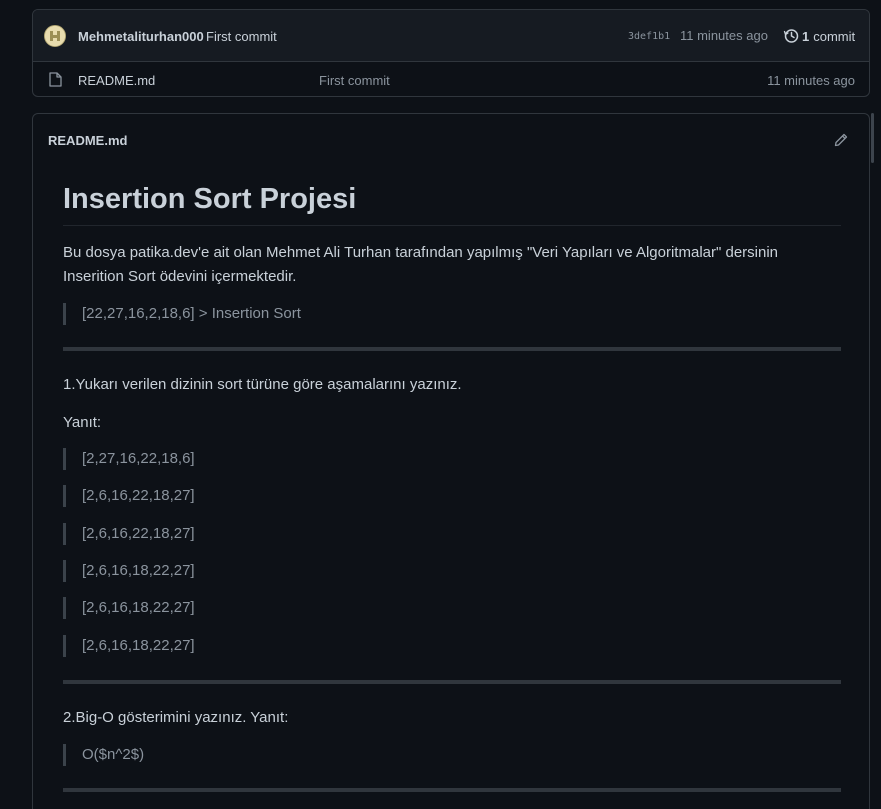 This screenshot has height=809, width=881. I want to click on file-commit-link: First commit, so click(354, 80).